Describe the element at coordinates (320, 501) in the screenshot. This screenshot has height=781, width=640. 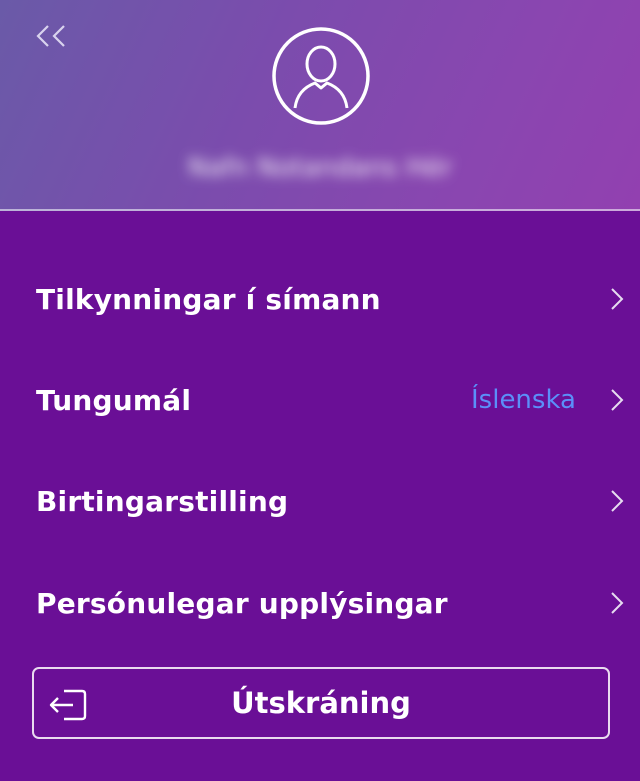
I see `menu-item-display-mode: Birtingarstilling` at that location.